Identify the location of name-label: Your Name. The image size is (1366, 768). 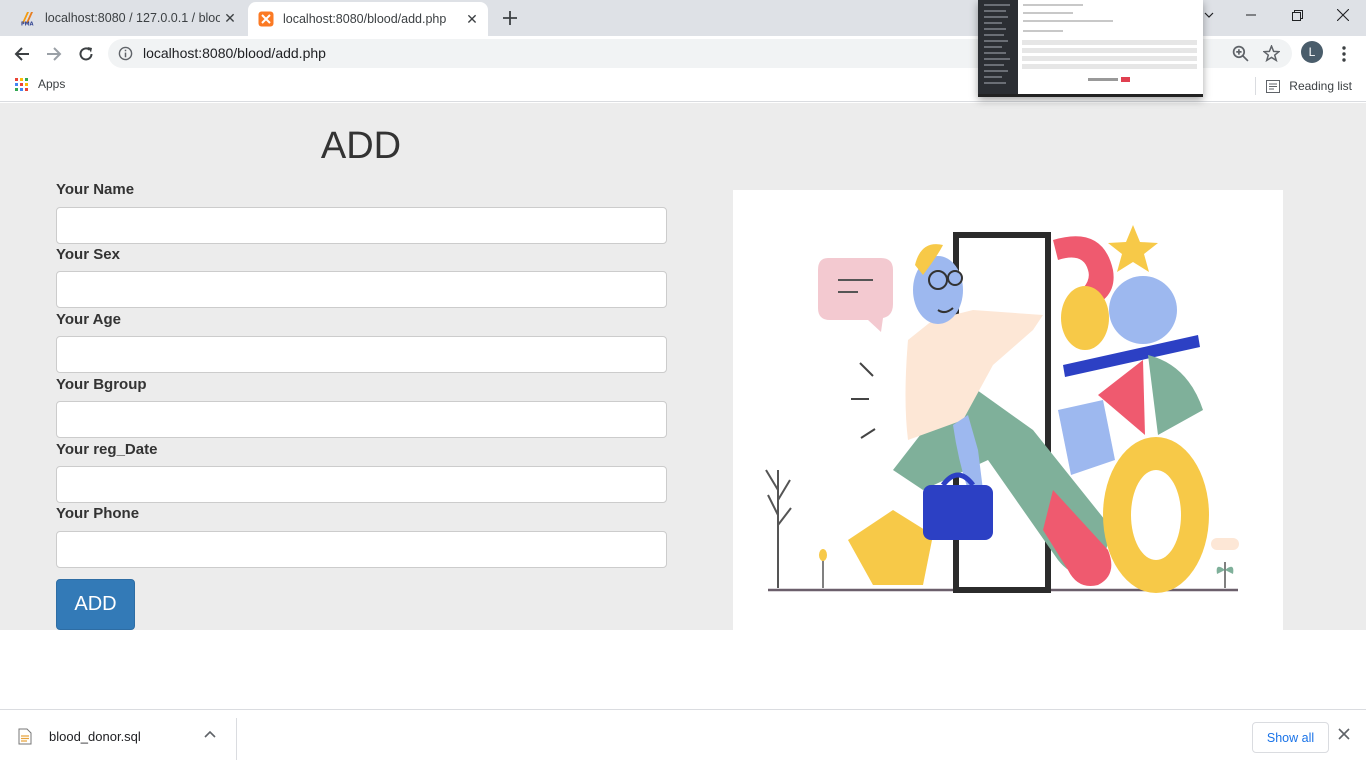
(95, 189).